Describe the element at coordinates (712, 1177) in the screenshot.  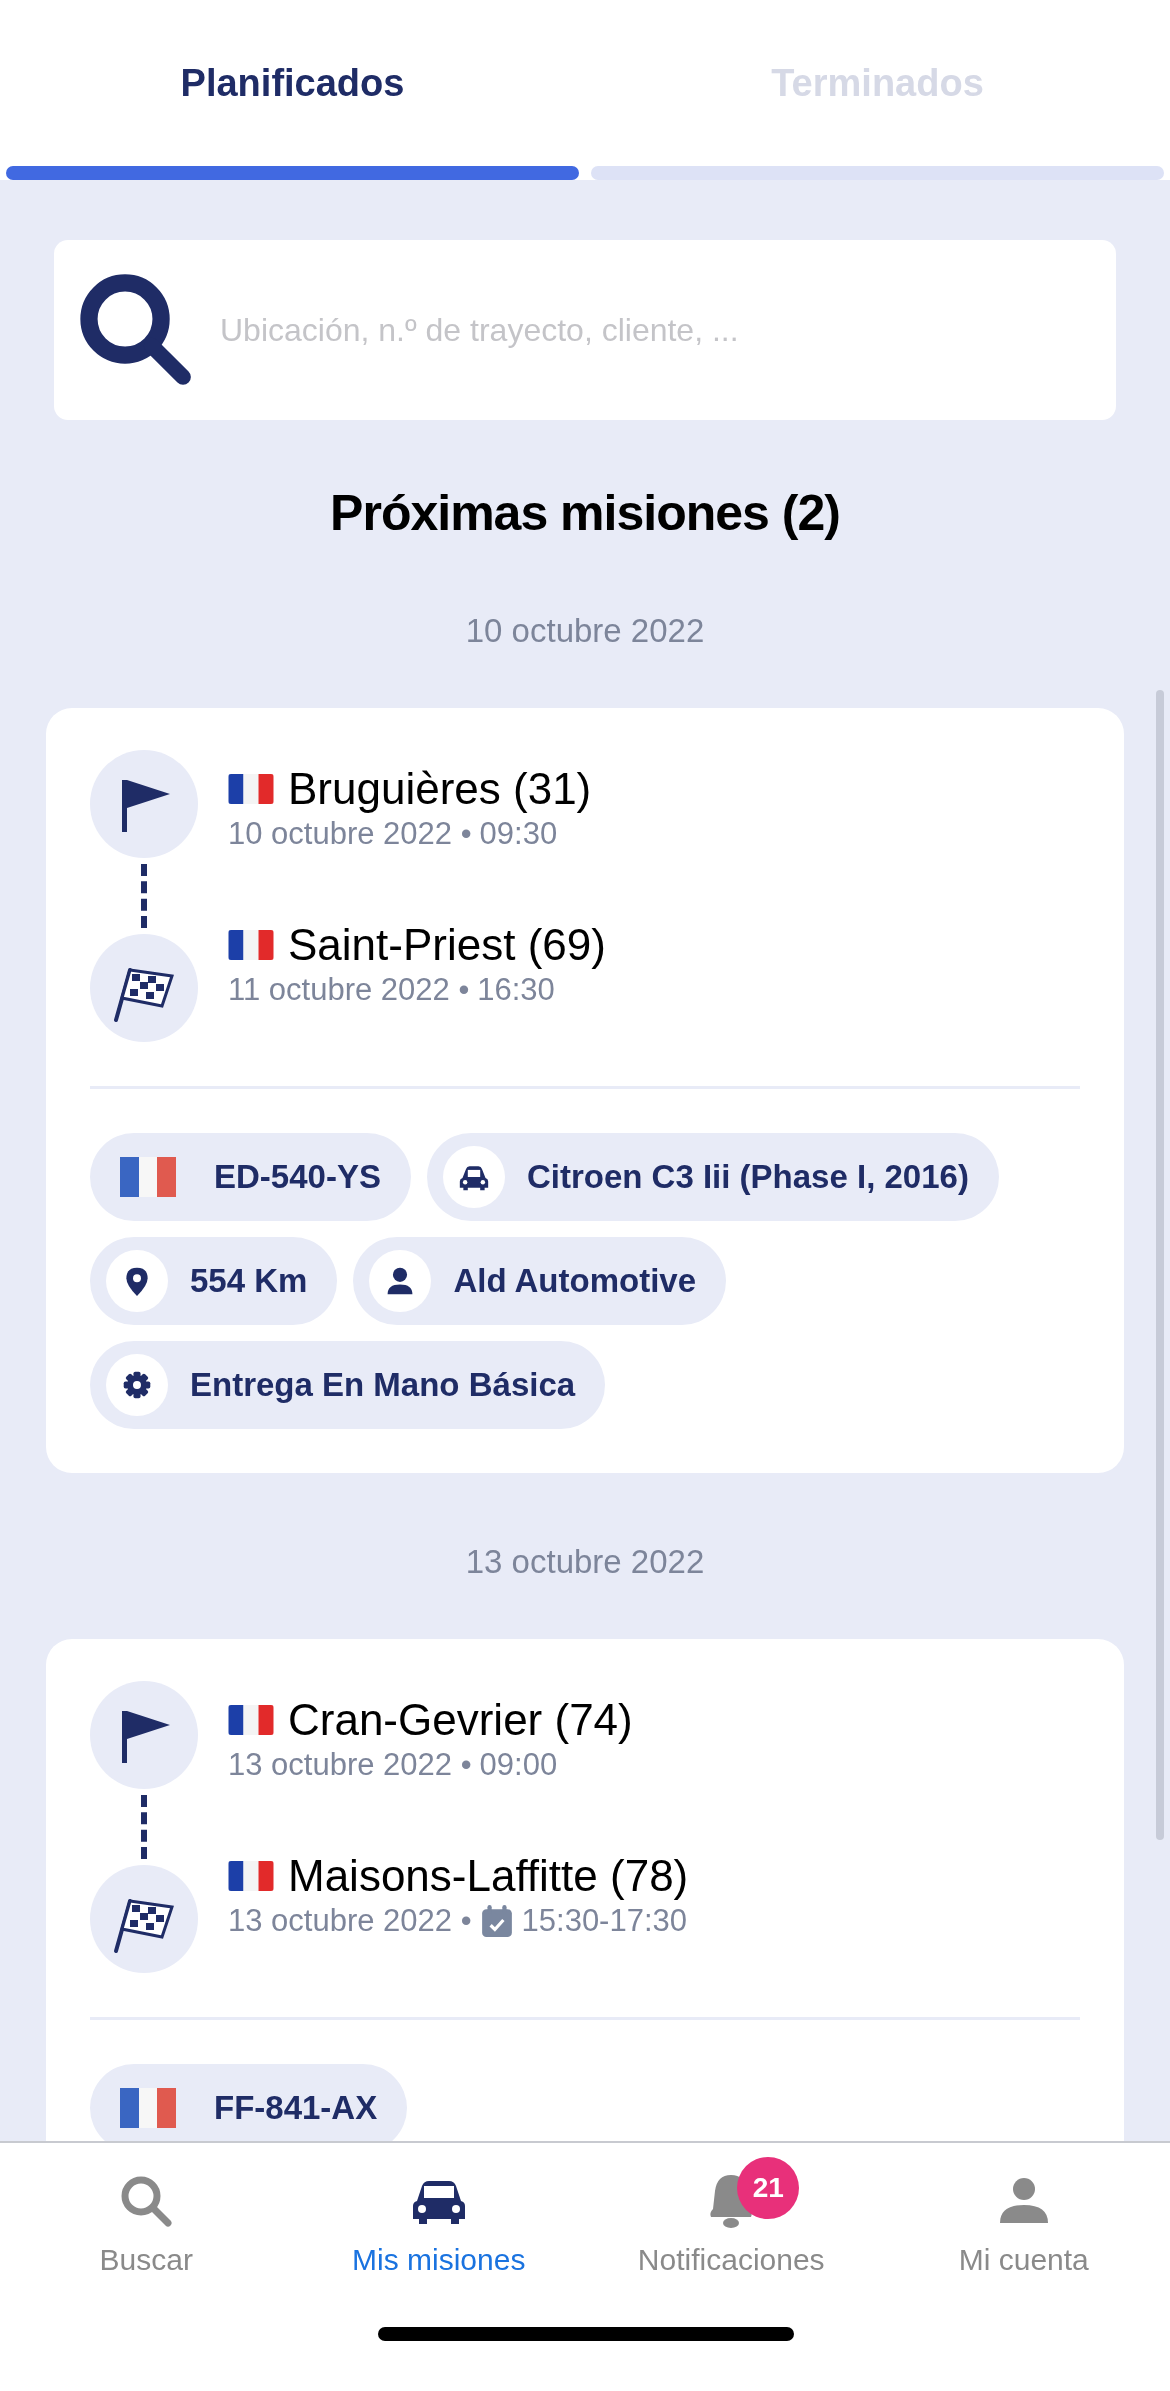
I see `info-chip: Citroen C3 Iii (Phase I, 2016)` at that location.